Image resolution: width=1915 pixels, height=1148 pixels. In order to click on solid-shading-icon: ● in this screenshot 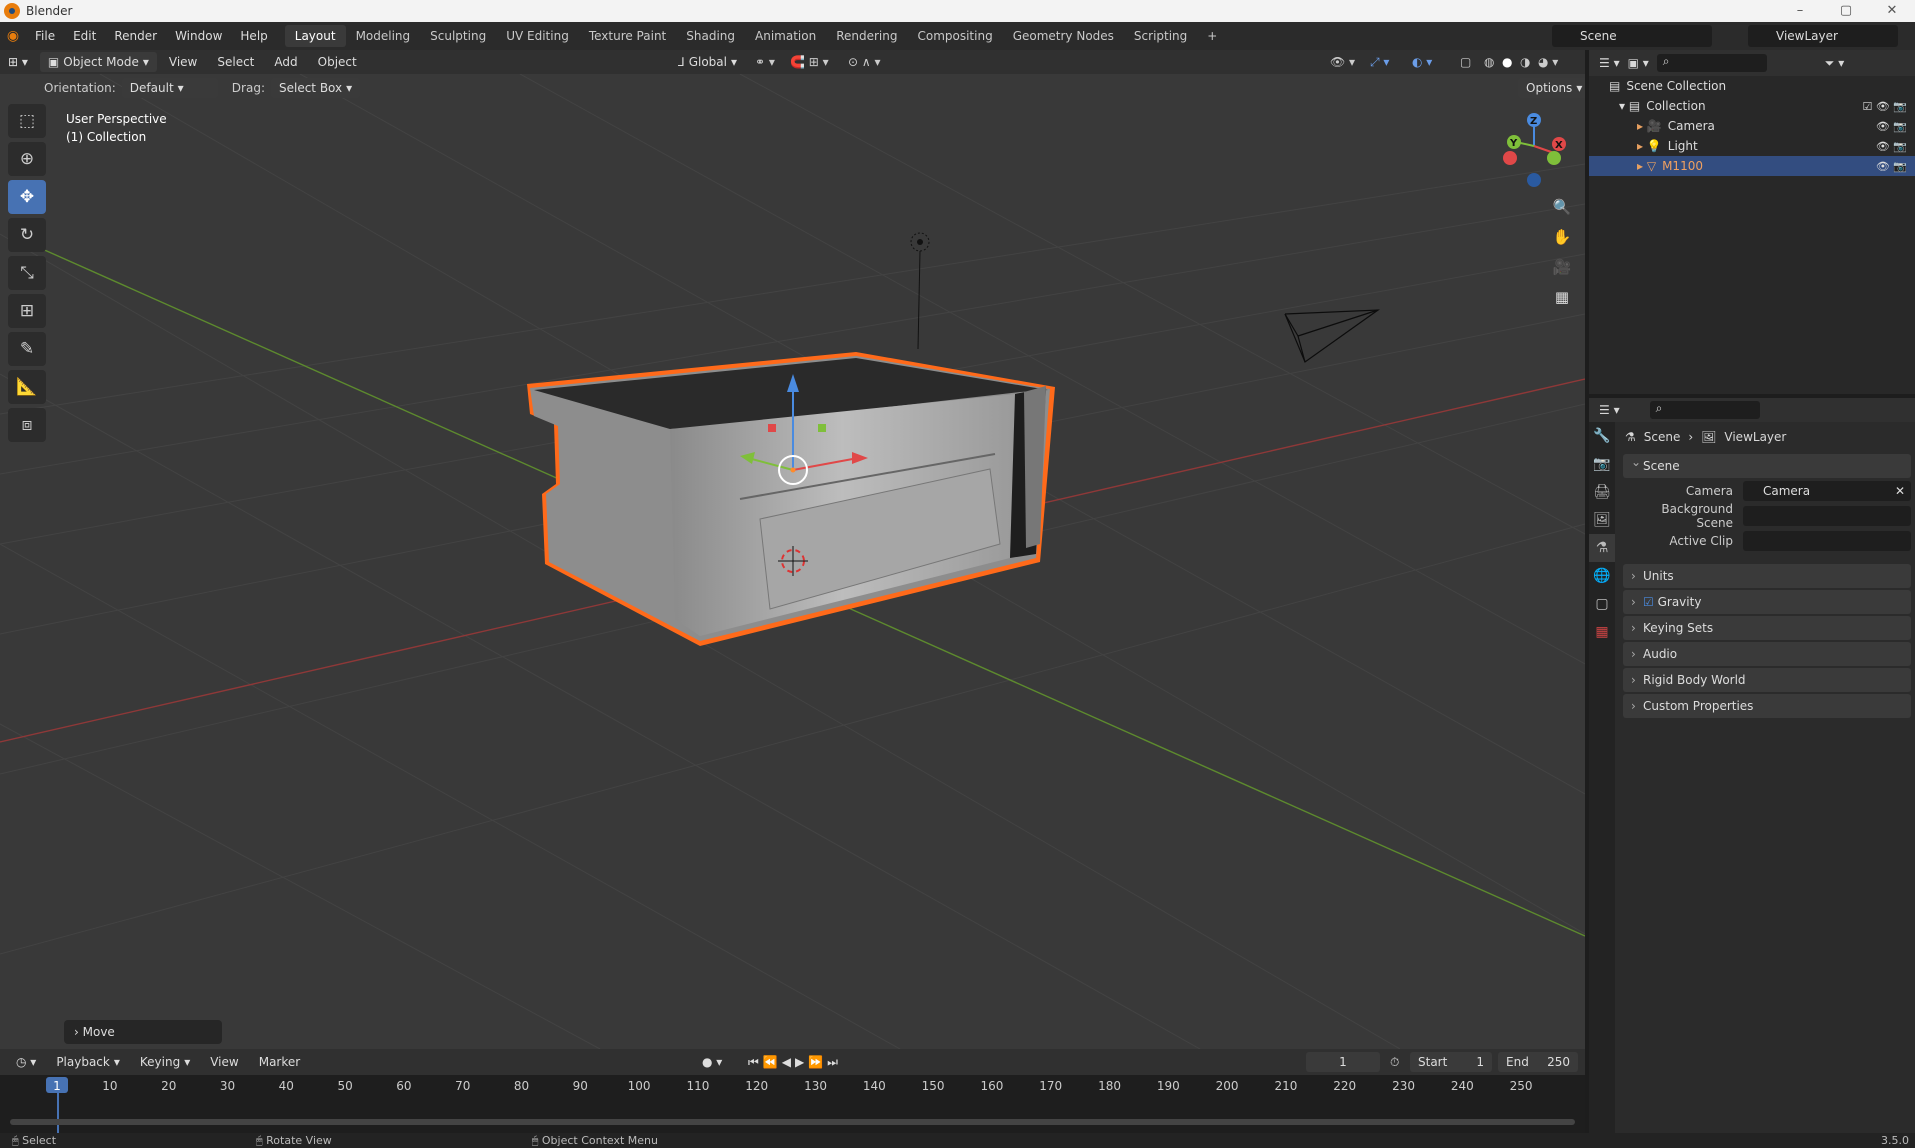, I will do `click(1507, 62)`.